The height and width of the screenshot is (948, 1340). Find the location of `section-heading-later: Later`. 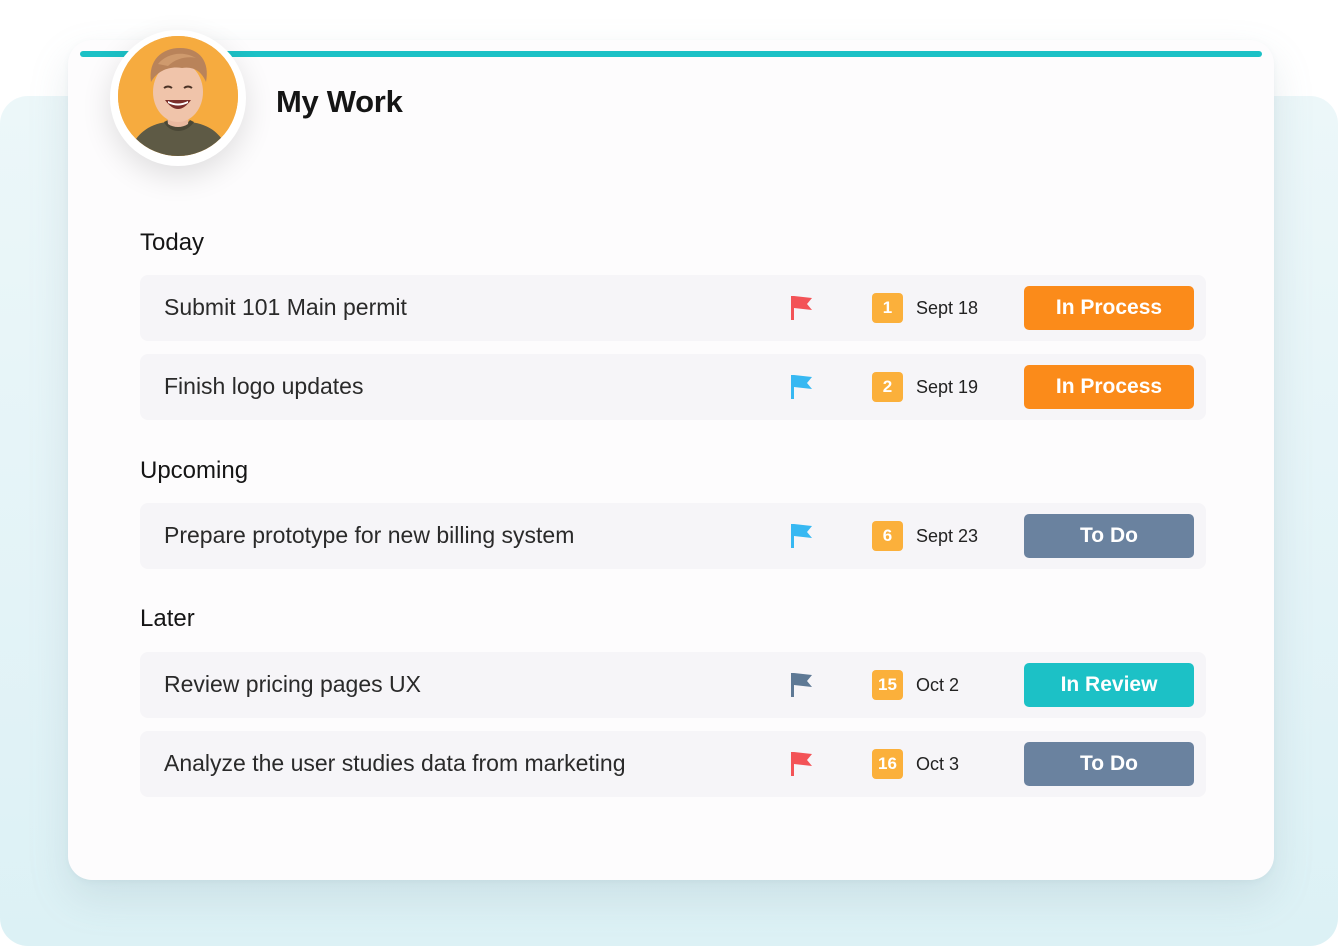

section-heading-later: Later is located at coordinates (167, 618).